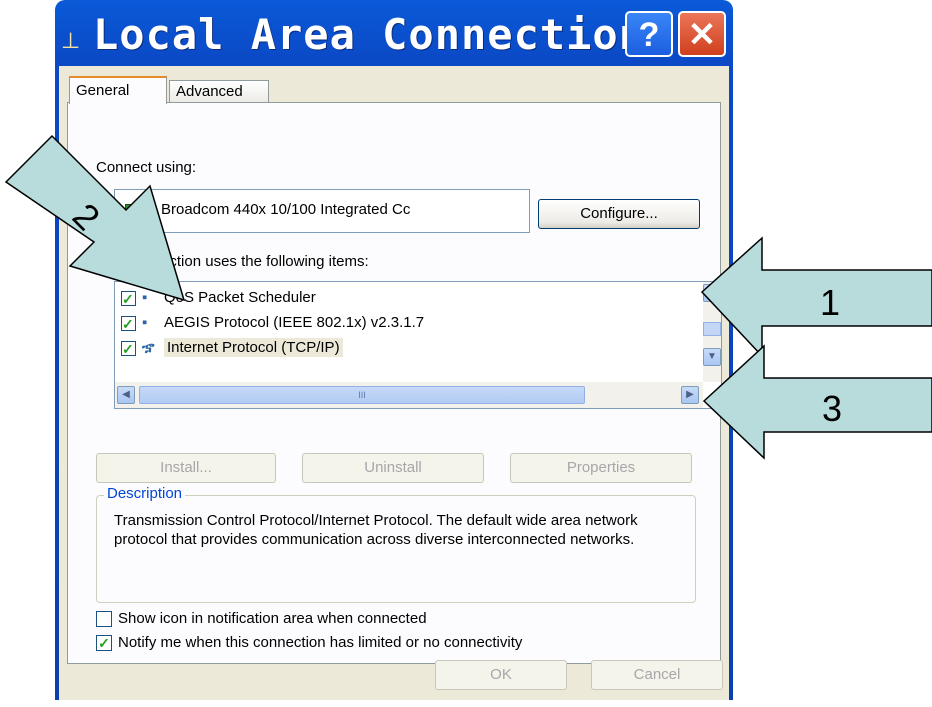 The width and height of the screenshot is (932, 707). Describe the element at coordinates (816, 297) in the screenshot. I see `arrow-1-shape` at that location.